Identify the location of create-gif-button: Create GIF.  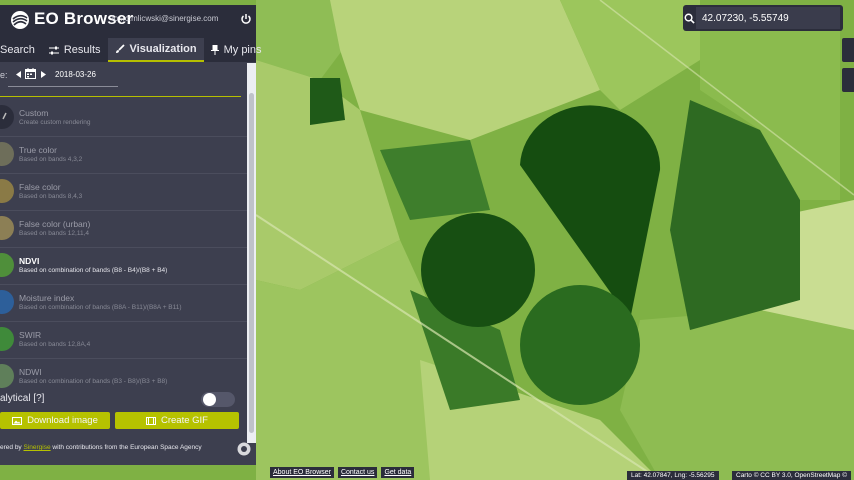
(177, 420).